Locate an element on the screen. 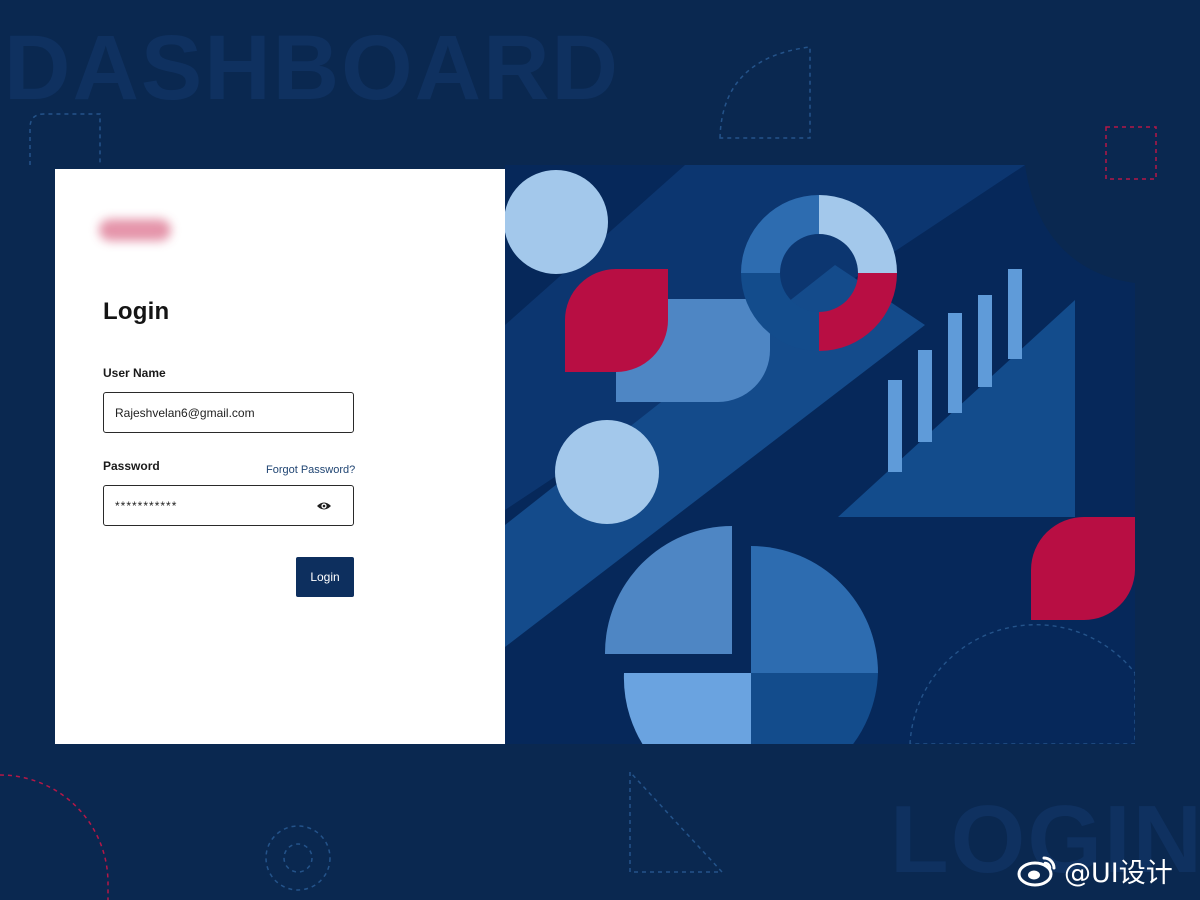 The image size is (1200, 900). login-title: Login is located at coordinates (136, 311).